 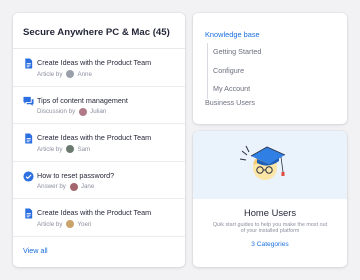 What do you see at coordinates (56, 112) in the screenshot?
I see `meta-label: Discussion by` at bounding box center [56, 112].